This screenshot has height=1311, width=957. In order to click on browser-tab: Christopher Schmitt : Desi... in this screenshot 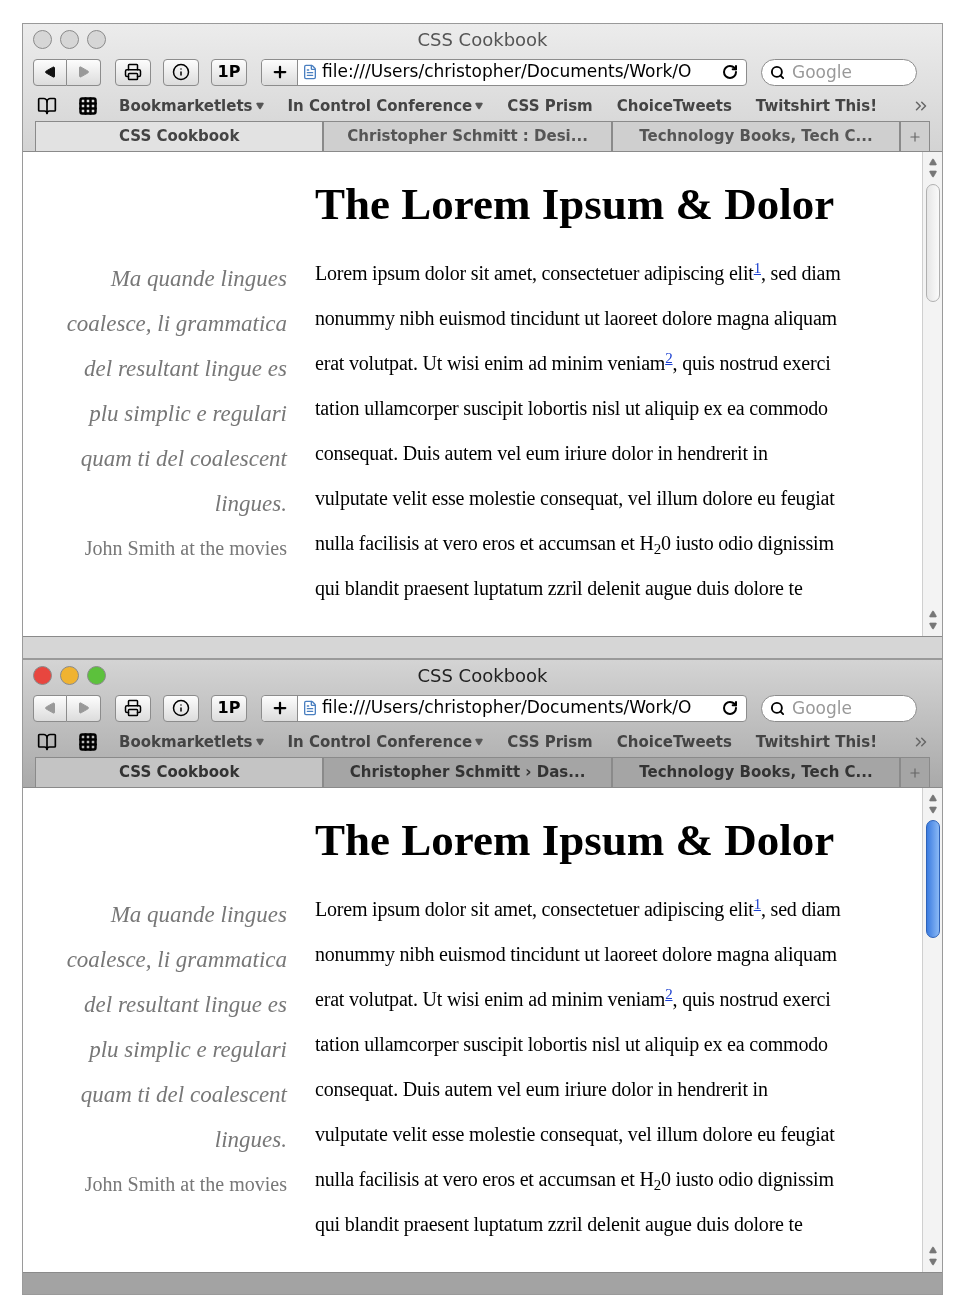, I will do `click(467, 136)`.